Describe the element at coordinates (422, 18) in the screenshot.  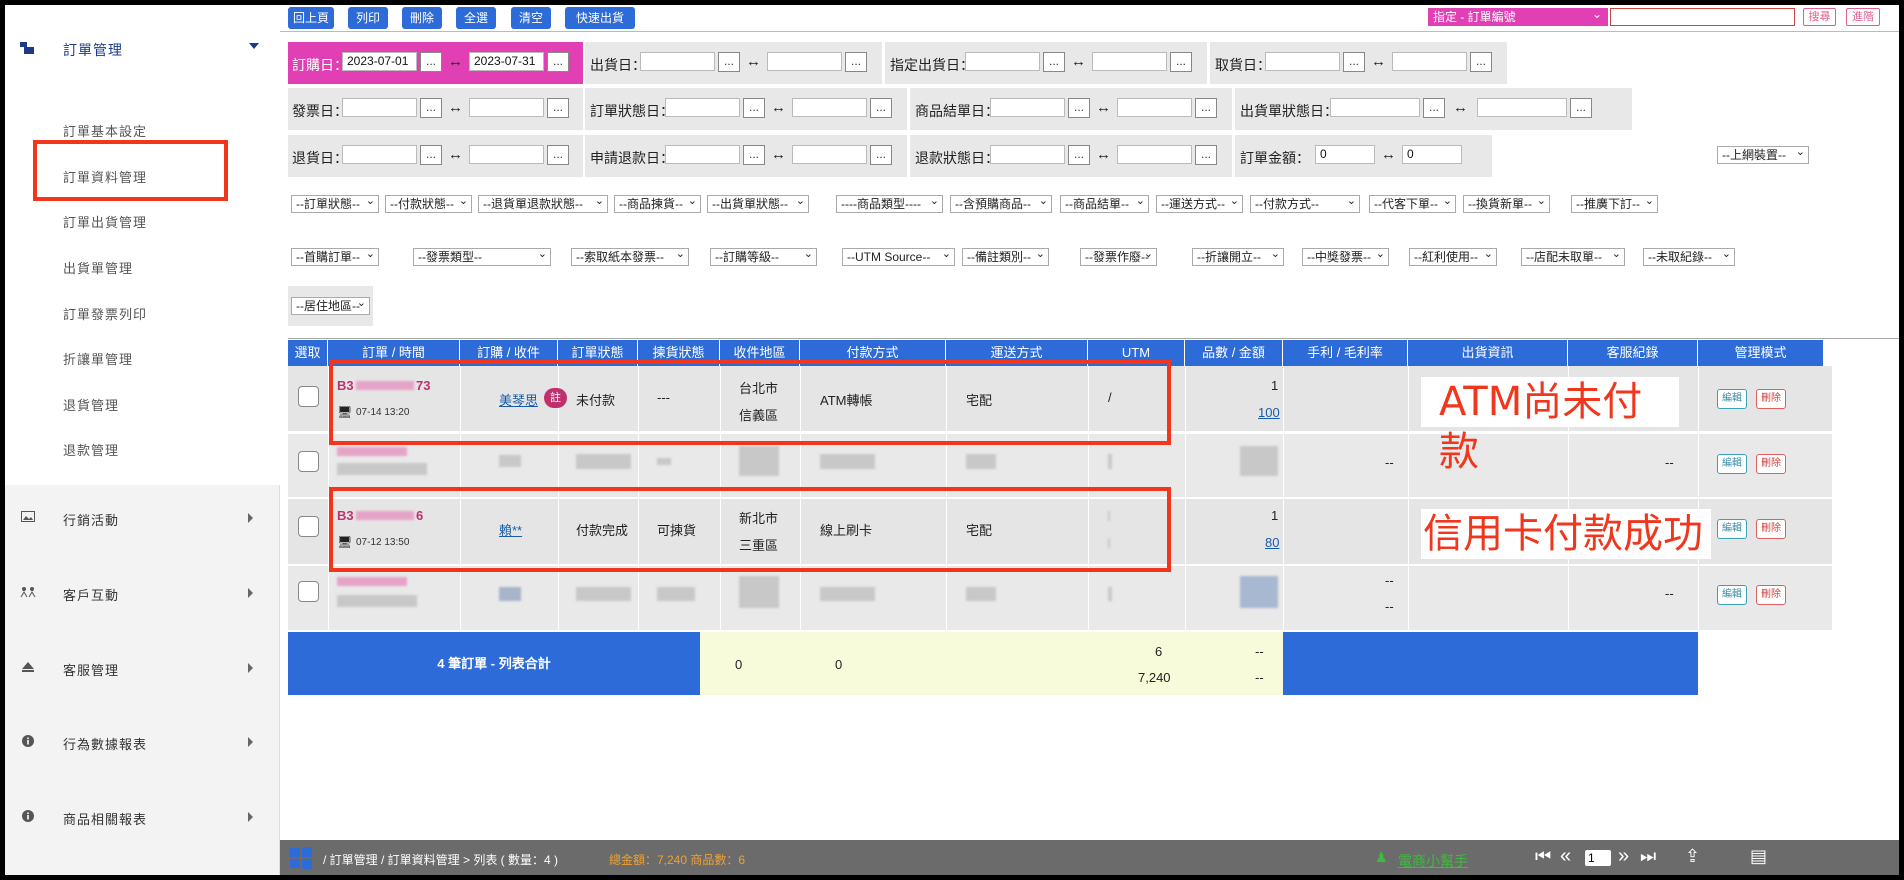
I see `delete-button: 刪除` at that location.